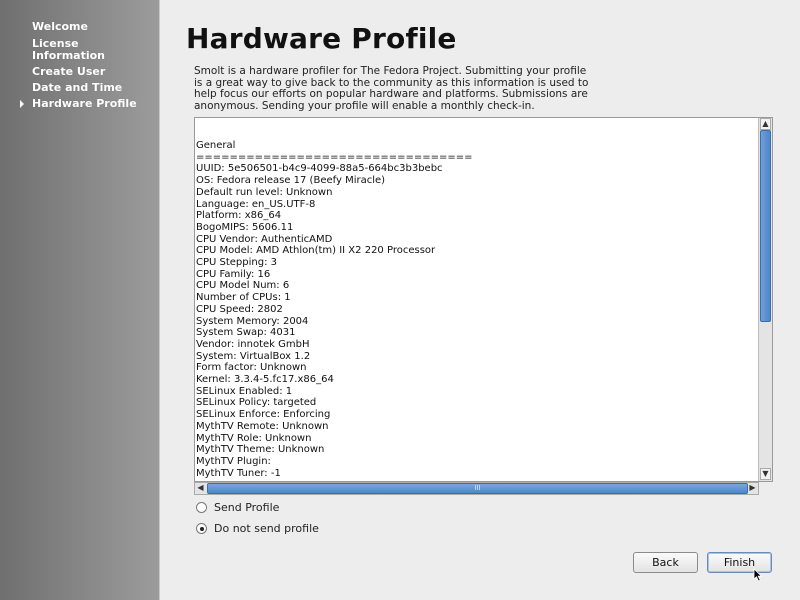  What do you see at coordinates (291, 181) in the screenshot?
I see `profile-line: OS: Fedora release 17 (Beefy Miracle)` at bounding box center [291, 181].